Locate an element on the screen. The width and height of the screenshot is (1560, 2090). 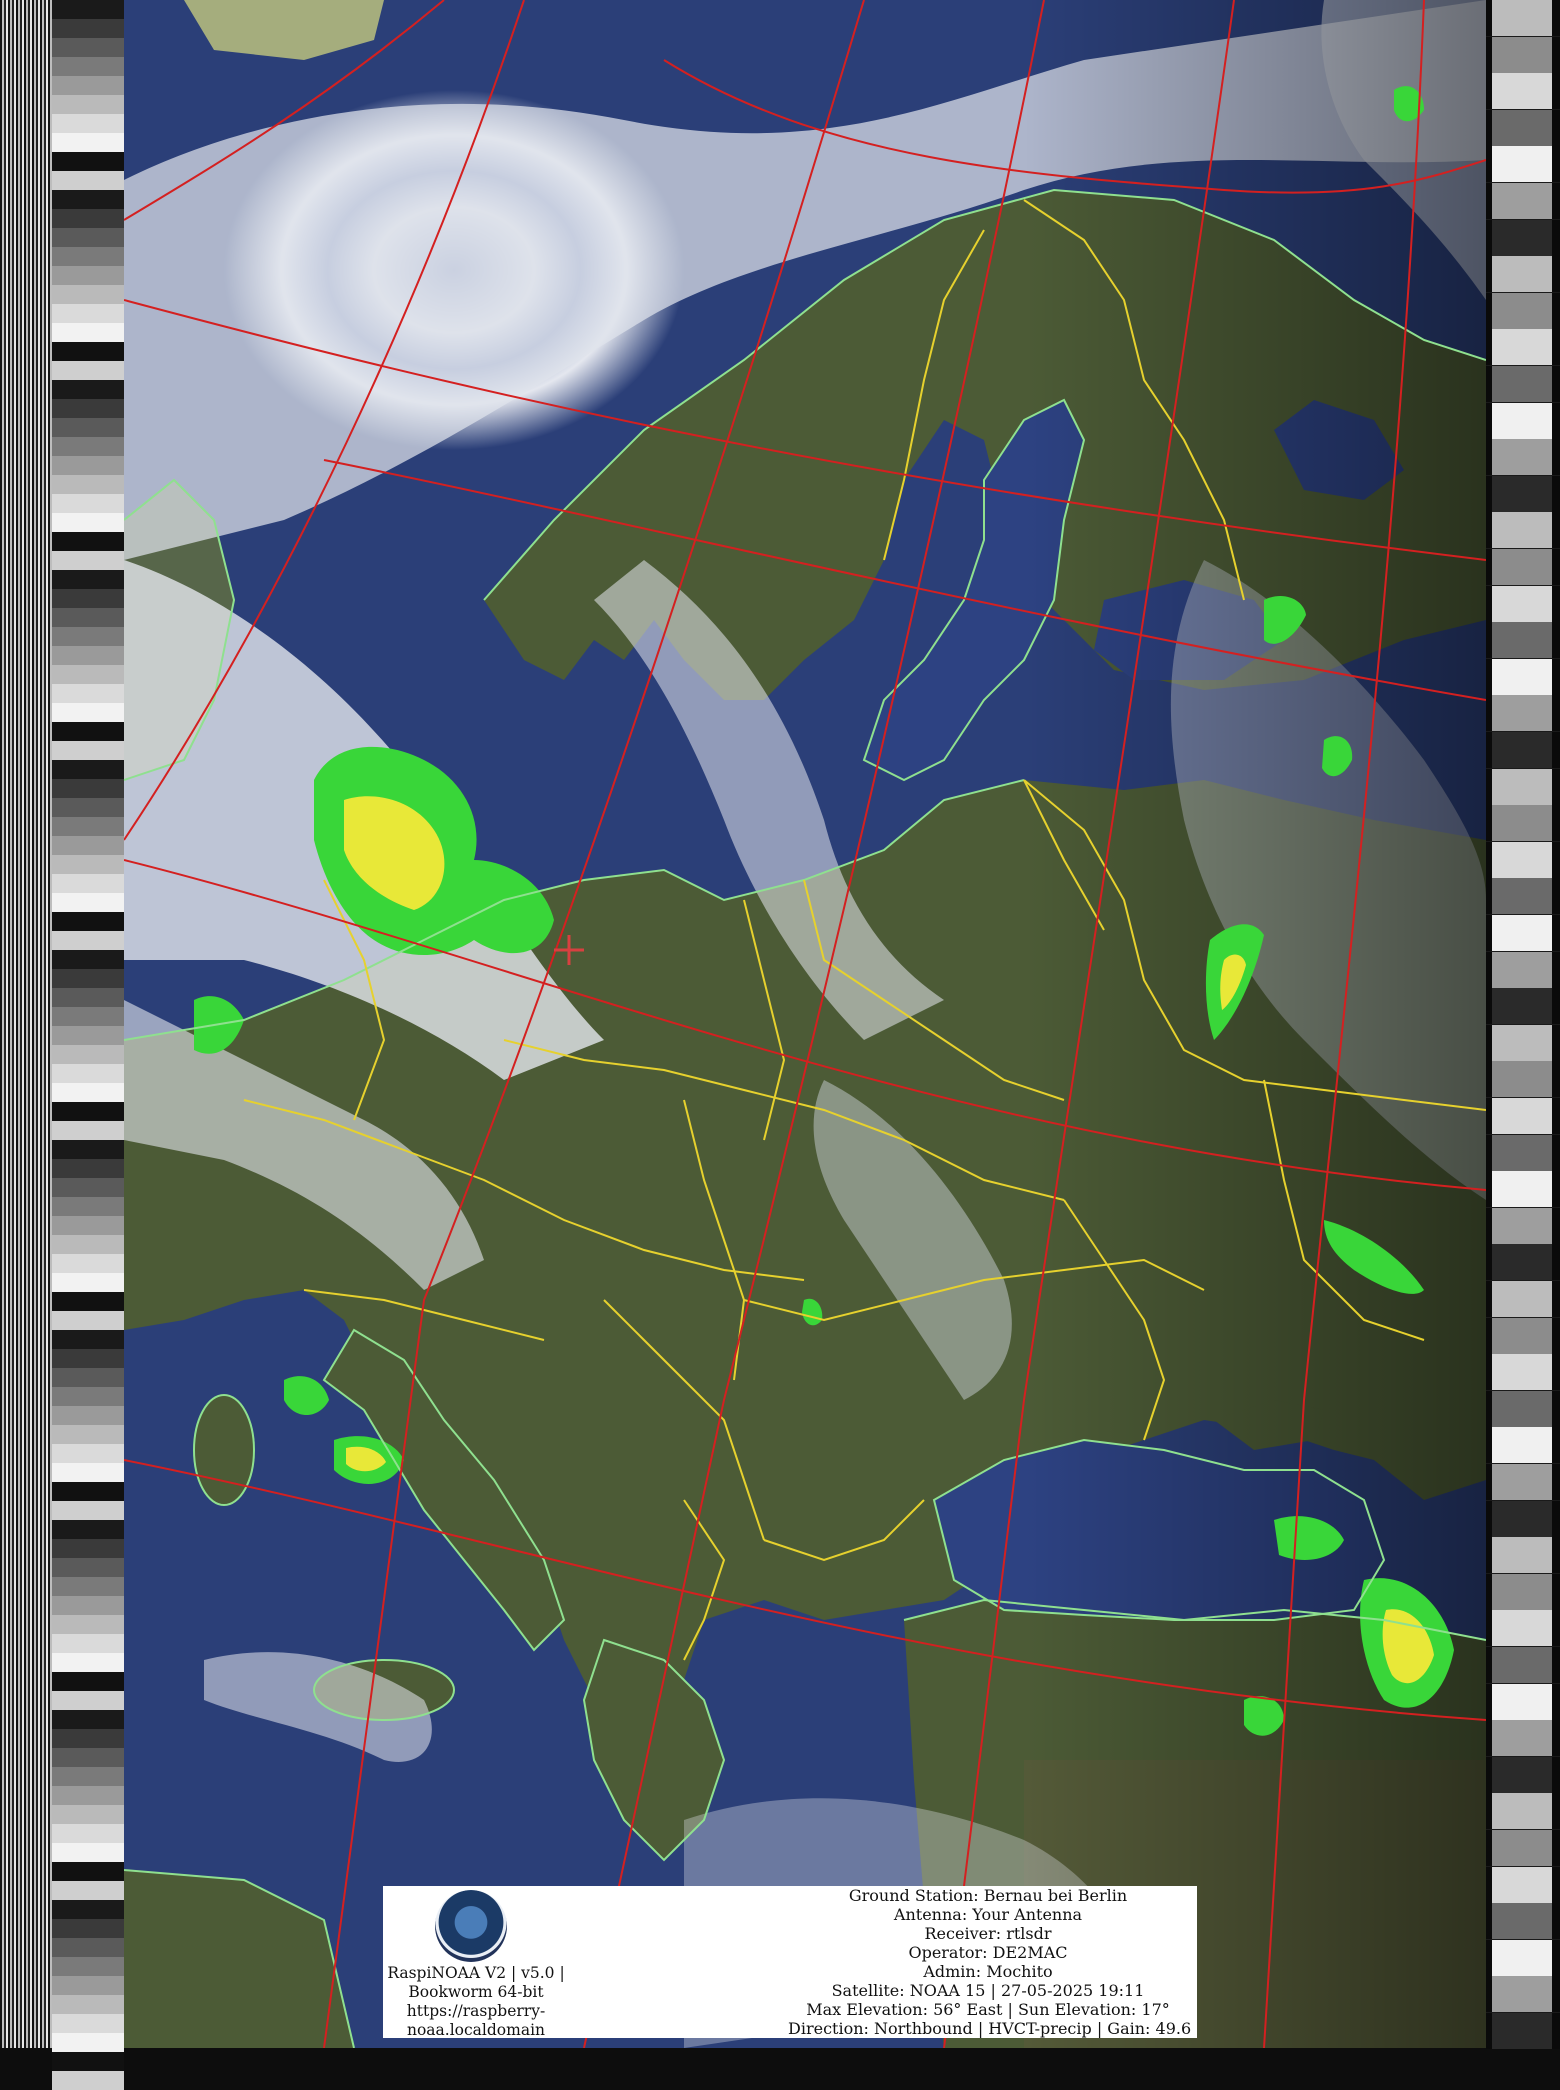
software-version: RaspiNOAA V2 | v5.0 | is located at coordinates (476, 1973).